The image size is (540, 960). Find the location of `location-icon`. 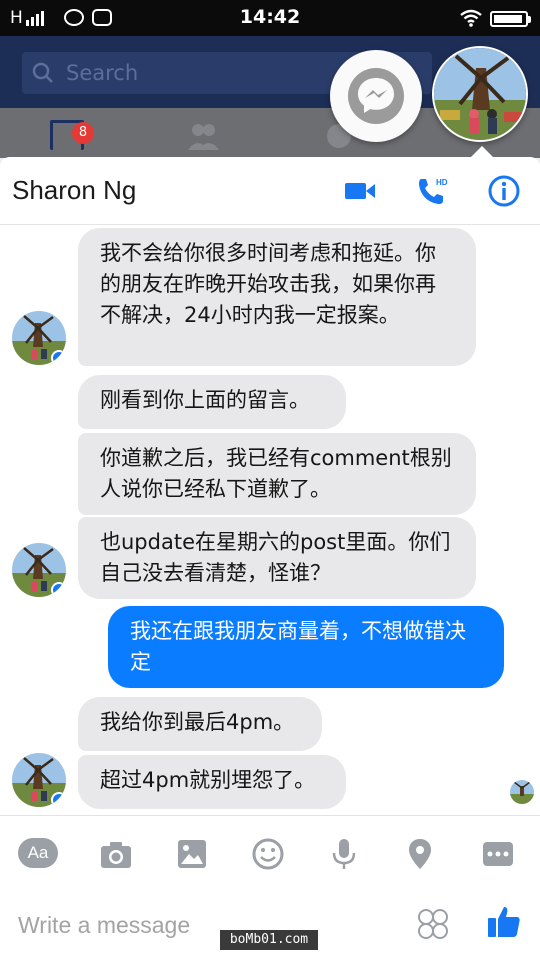

location-icon is located at coordinates (420, 854).